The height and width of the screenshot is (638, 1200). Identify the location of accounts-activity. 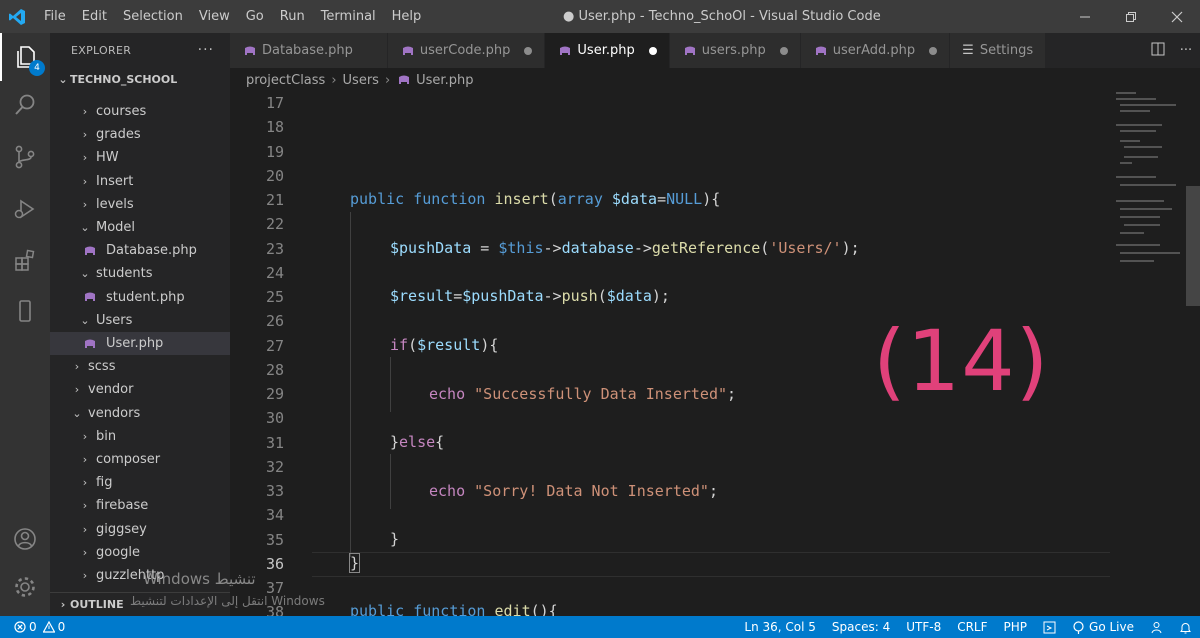
(25, 539).